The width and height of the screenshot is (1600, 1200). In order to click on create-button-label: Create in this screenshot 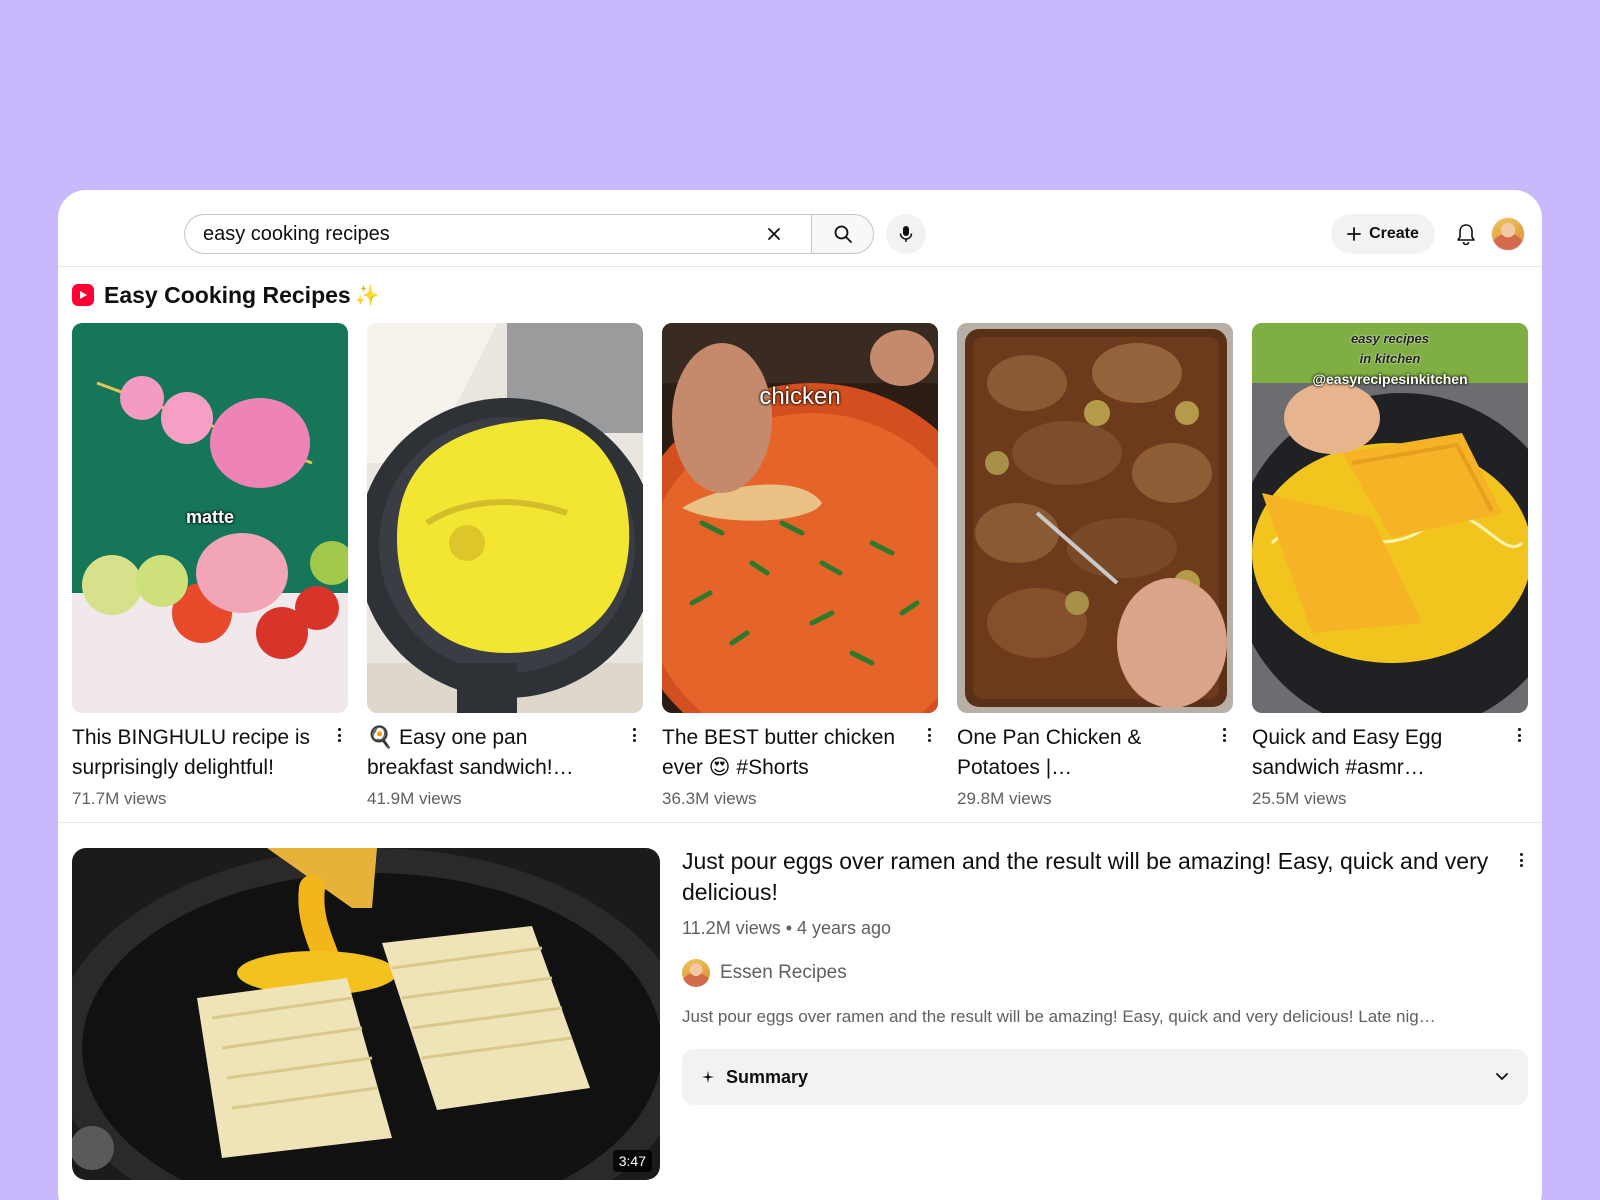, I will do `click(1394, 233)`.